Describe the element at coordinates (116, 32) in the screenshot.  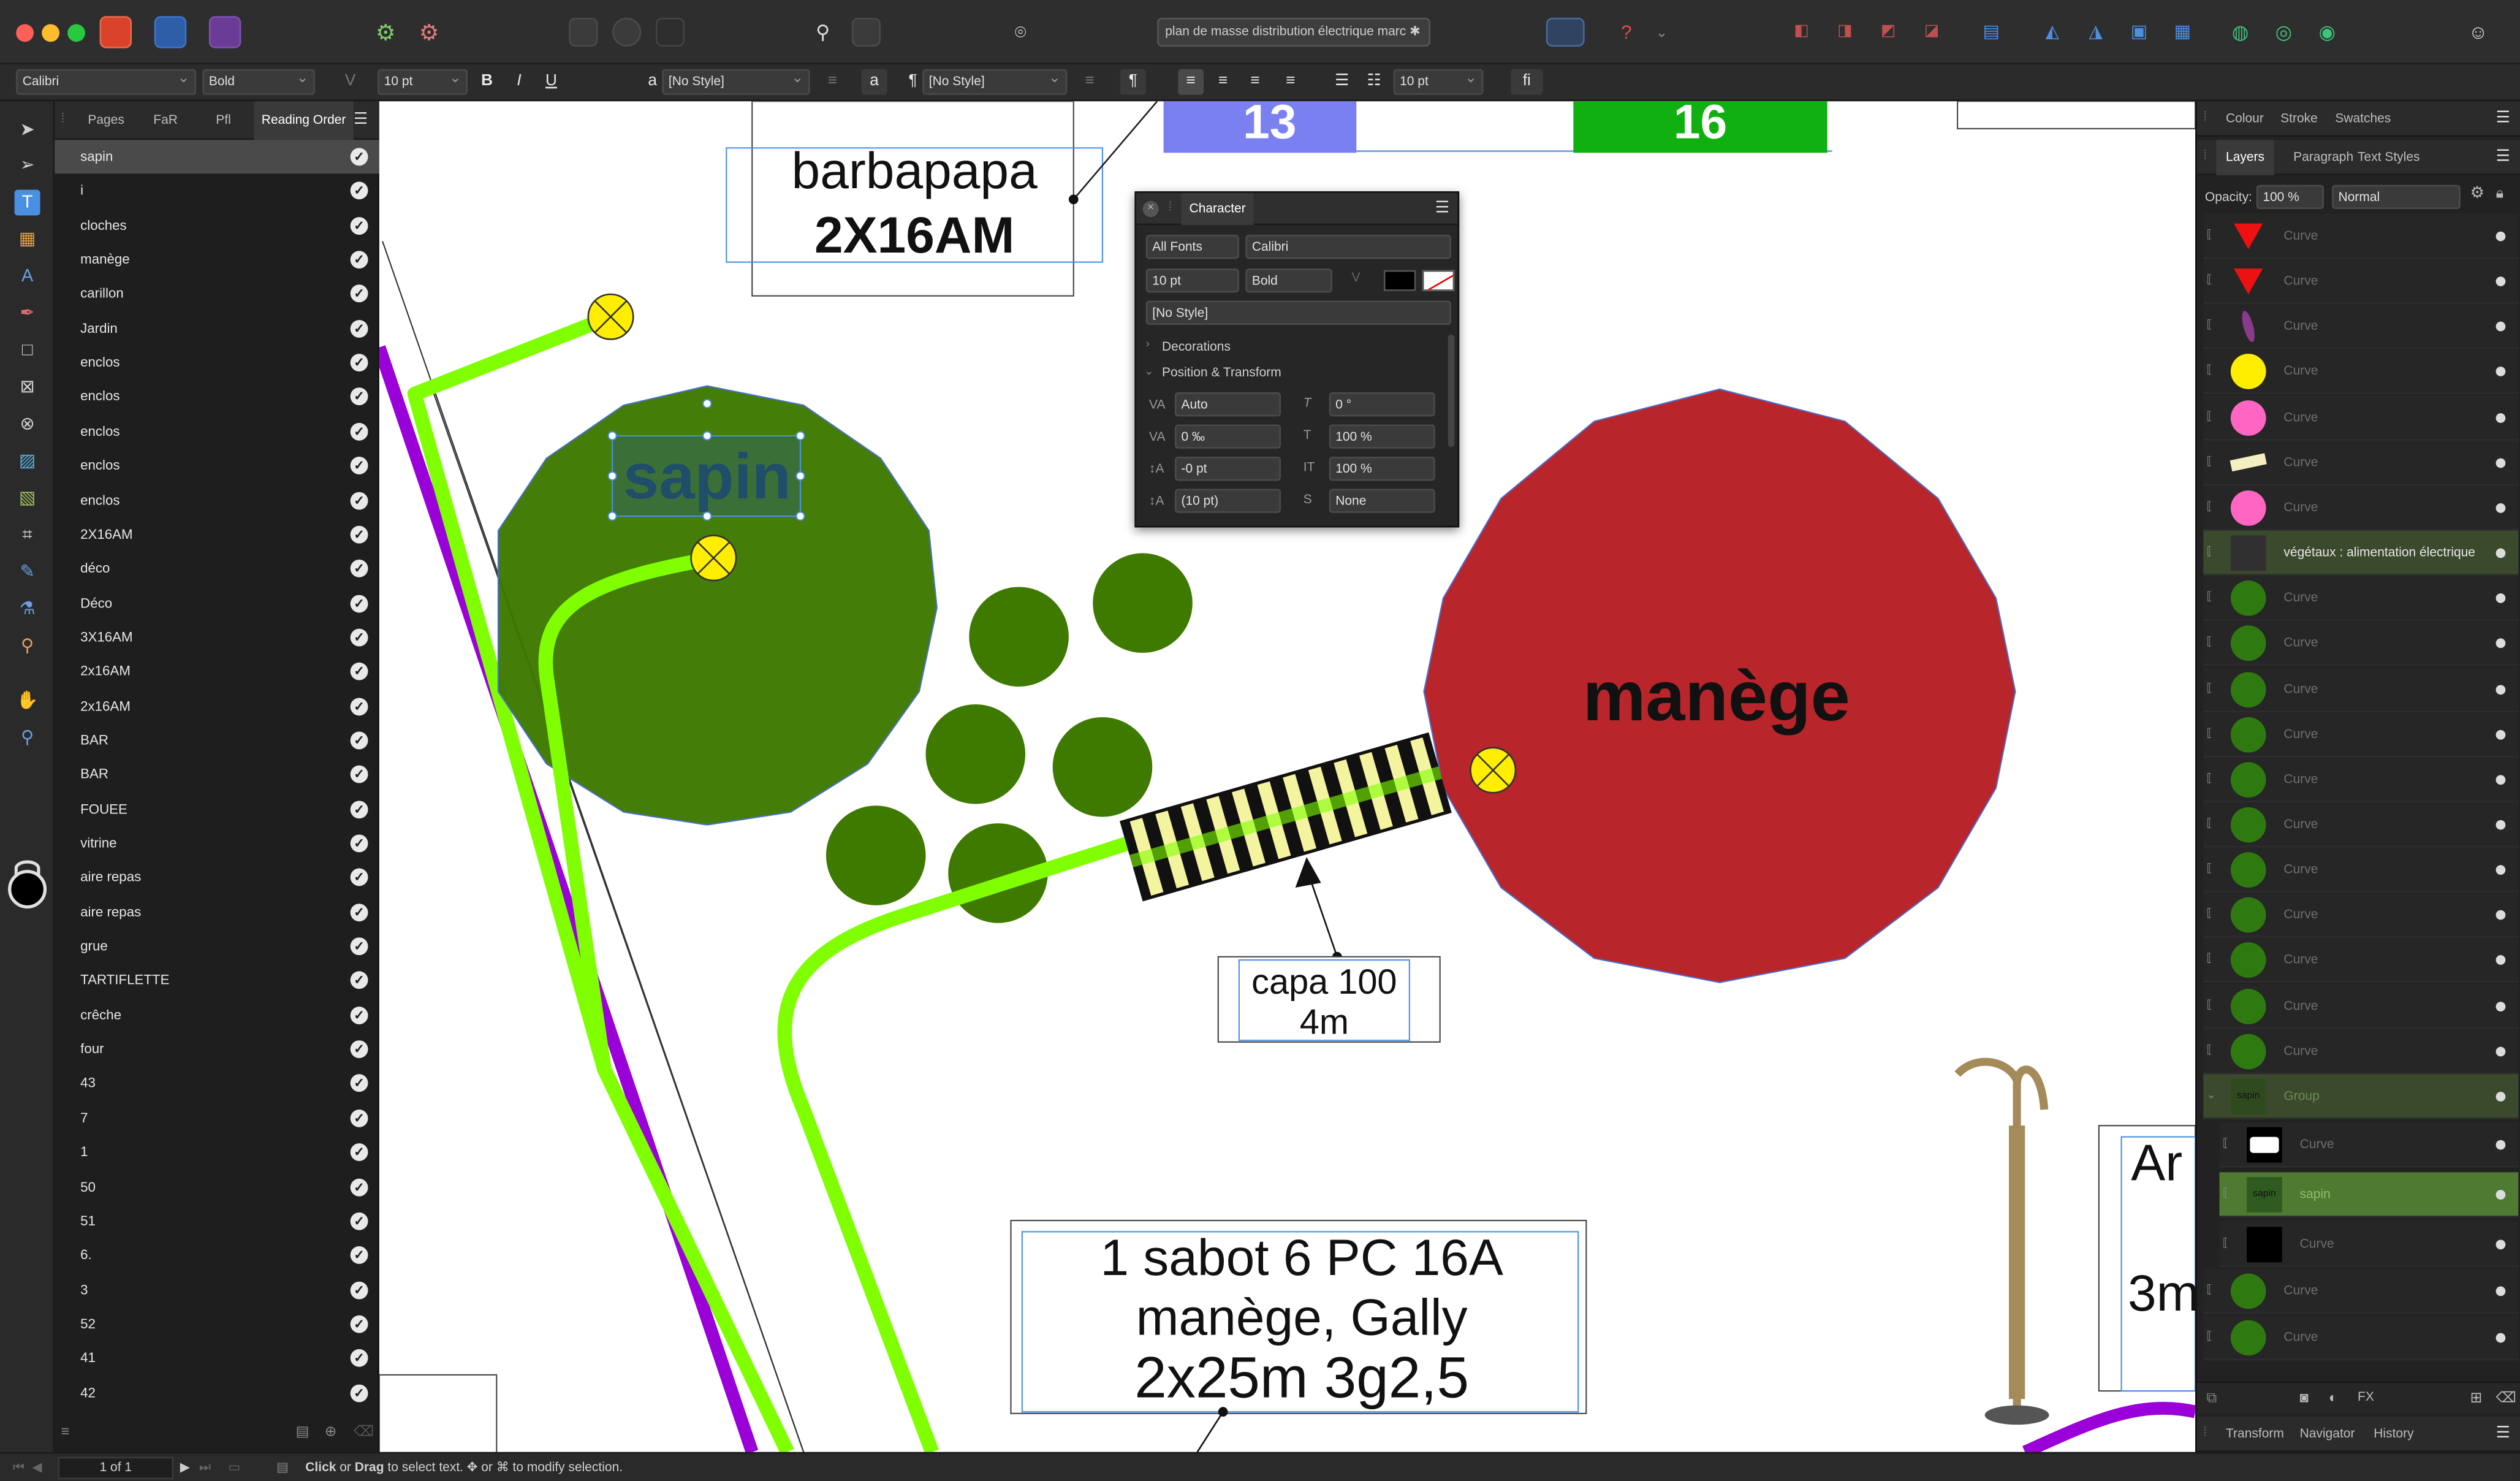
I see `publisher-persona-icon` at that location.